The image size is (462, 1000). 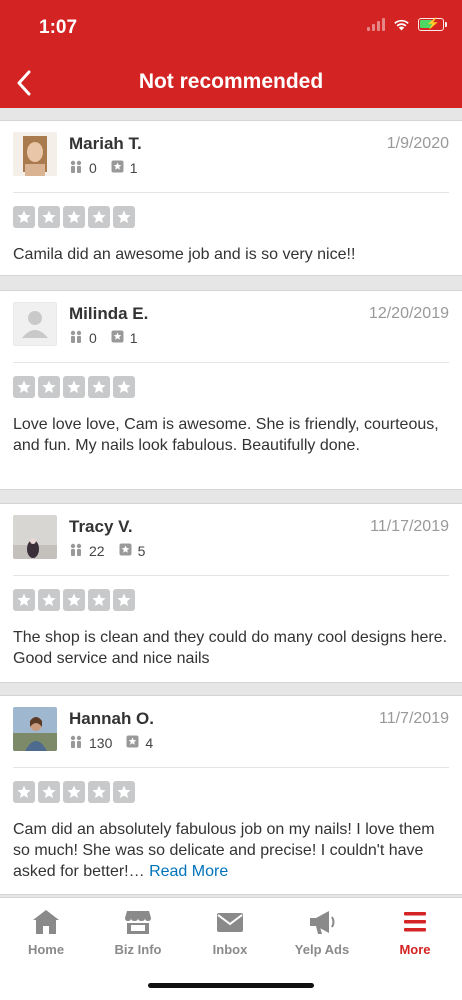 What do you see at coordinates (231, 29) in the screenshot?
I see `status-bar: 1:07 ⚡` at bounding box center [231, 29].